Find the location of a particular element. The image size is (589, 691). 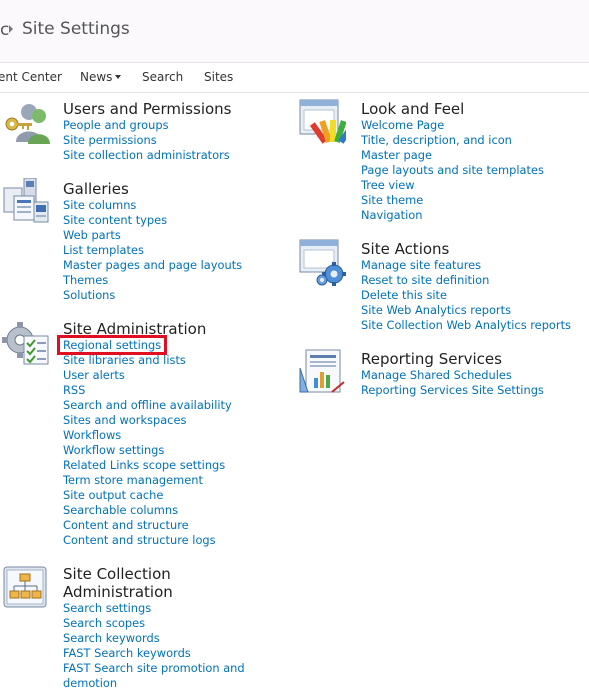

link-search-and-offline-availability: Search and offline availability is located at coordinates (147, 405).